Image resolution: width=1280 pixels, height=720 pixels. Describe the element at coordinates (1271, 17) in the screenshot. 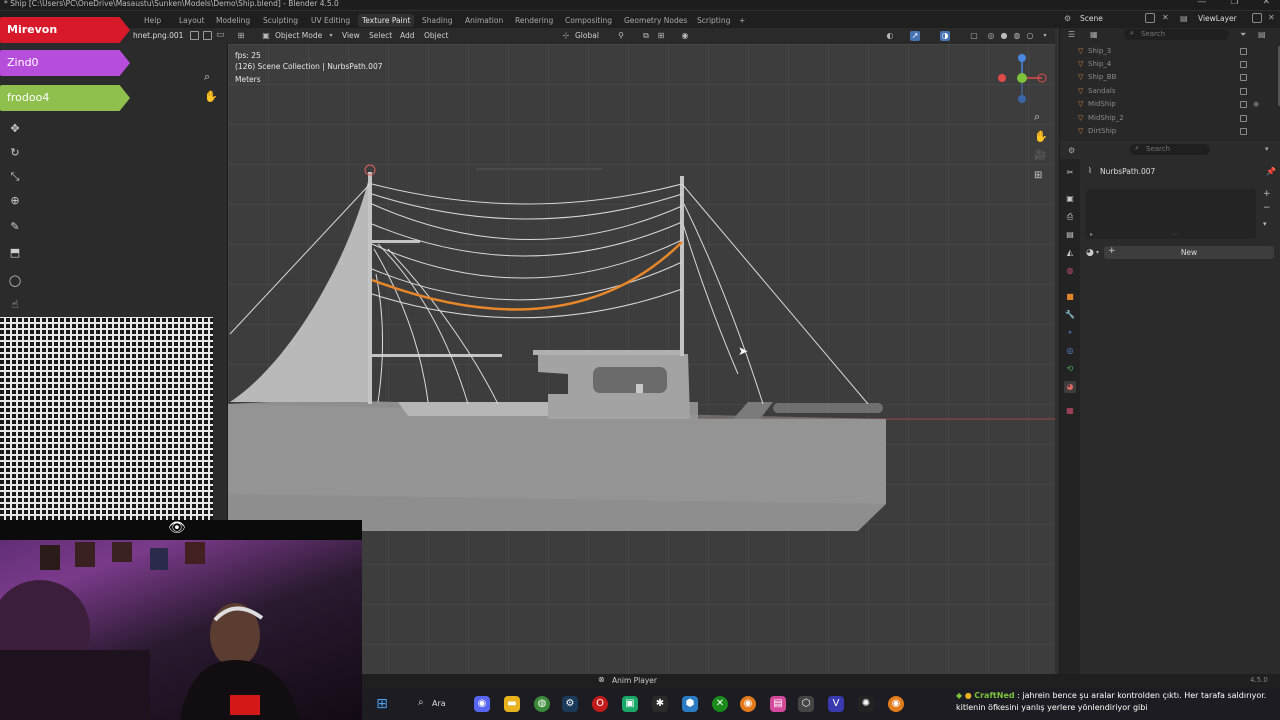

I see `delete-viewlayer-icon: ✕` at that location.